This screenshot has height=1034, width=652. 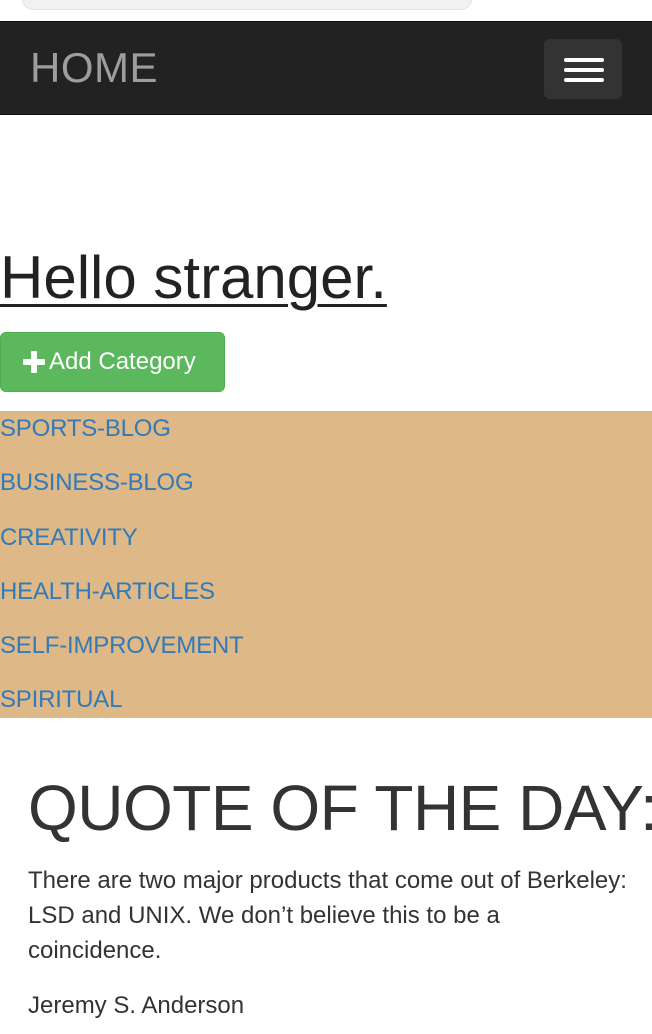 I want to click on category-link-spiritual: SPIRITUAL, so click(x=61, y=700).